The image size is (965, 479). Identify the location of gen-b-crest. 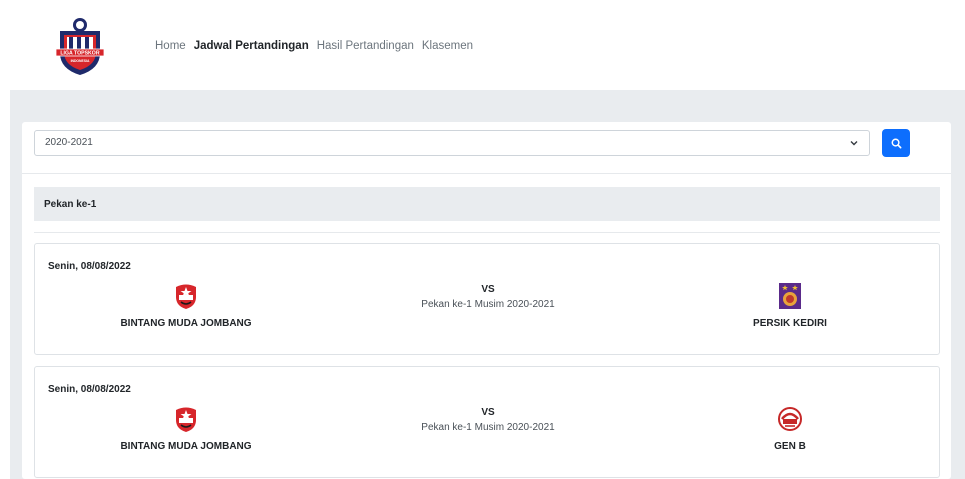
(790, 419).